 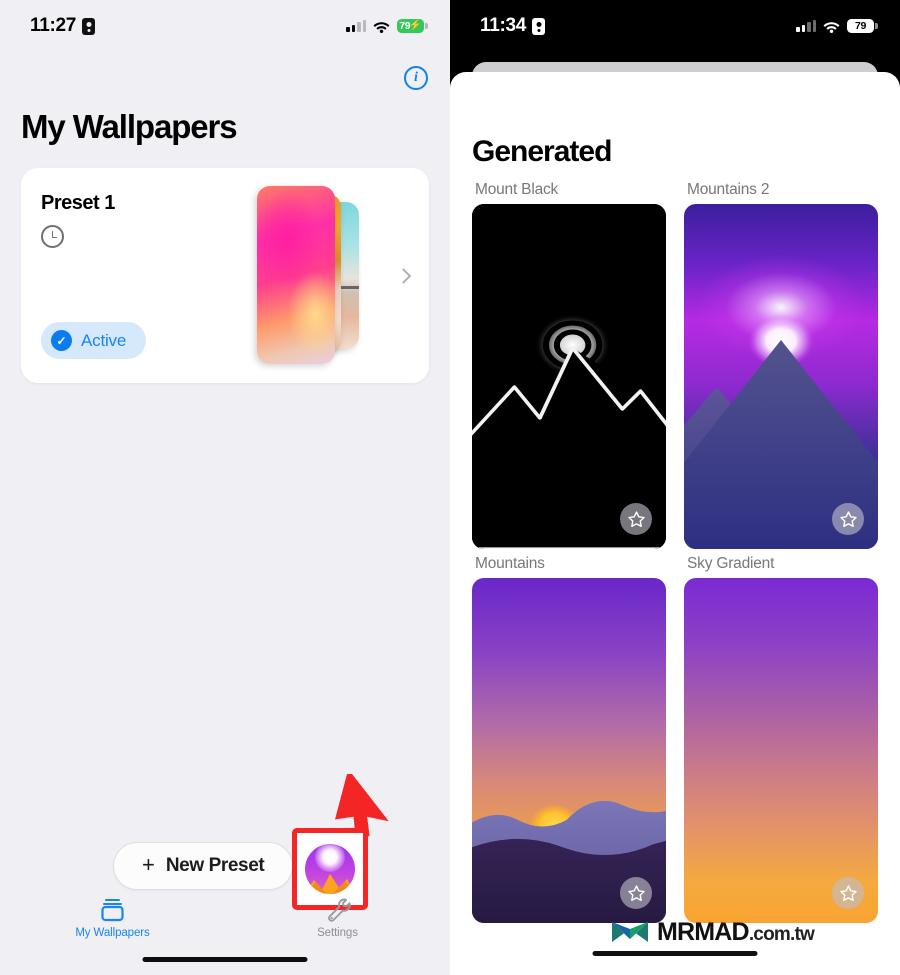 What do you see at coordinates (503, 25) in the screenshot?
I see `status-time: 11:34` at bounding box center [503, 25].